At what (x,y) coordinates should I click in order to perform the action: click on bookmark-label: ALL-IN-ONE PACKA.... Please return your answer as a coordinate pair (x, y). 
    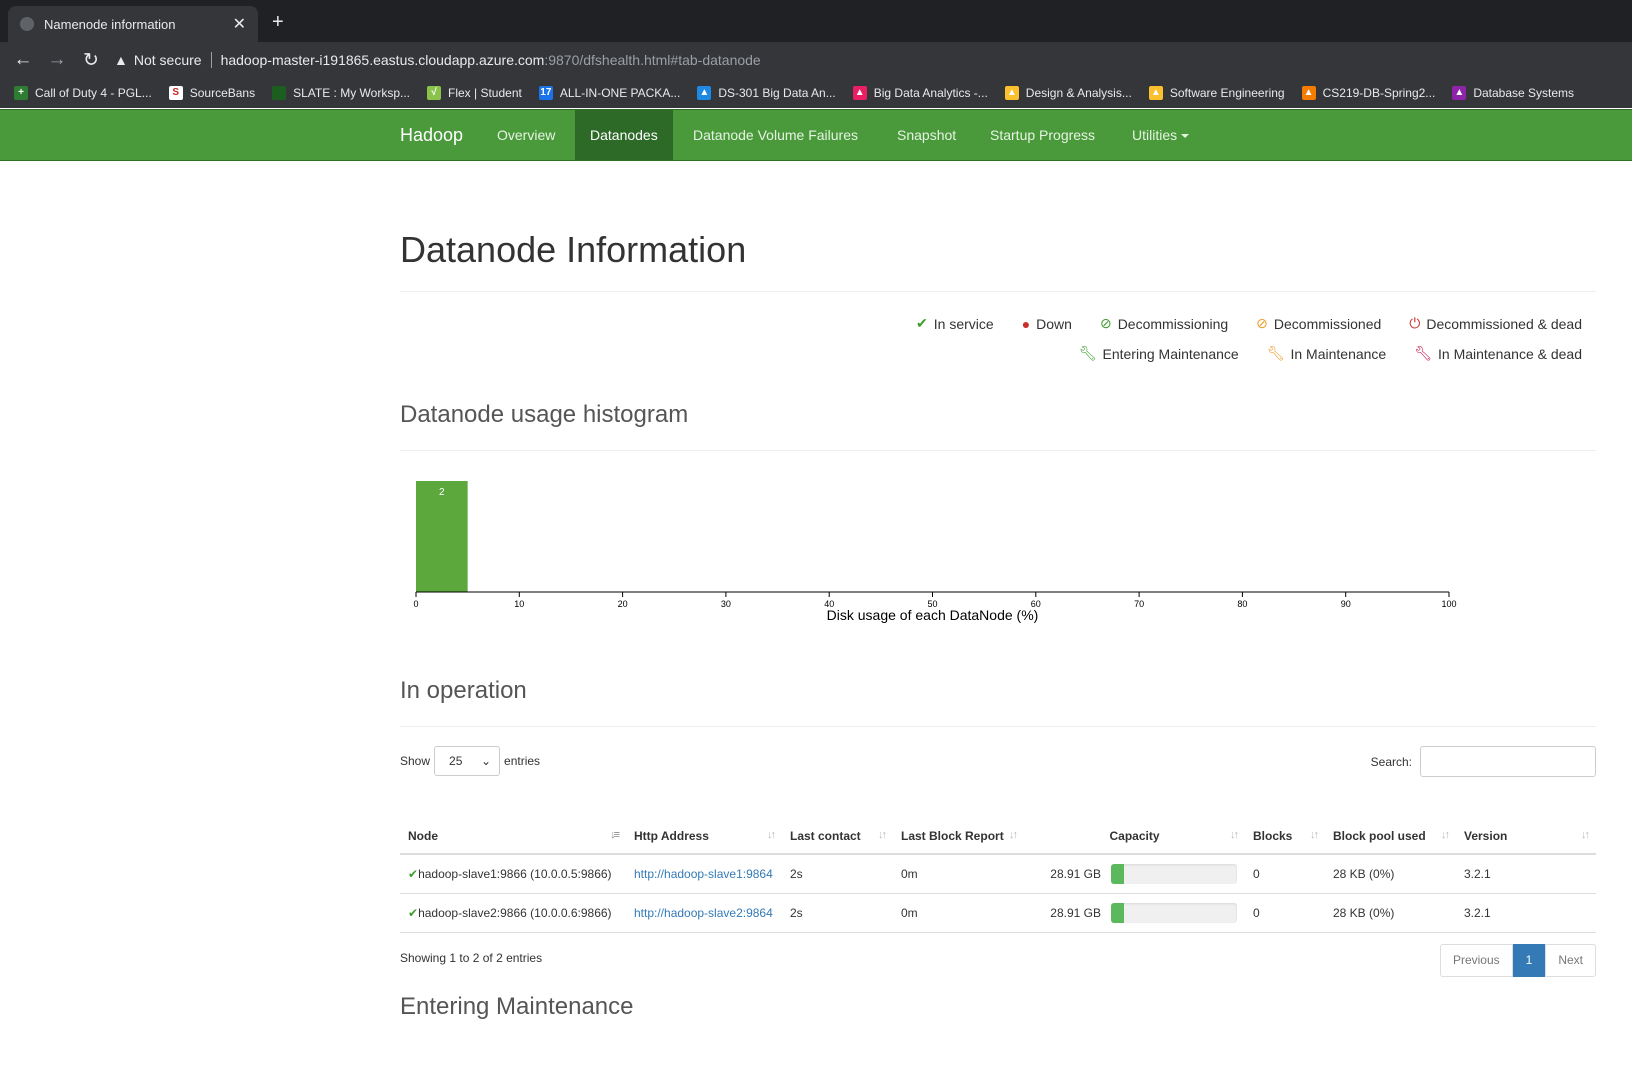
    Looking at the image, I should click on (620, 93).